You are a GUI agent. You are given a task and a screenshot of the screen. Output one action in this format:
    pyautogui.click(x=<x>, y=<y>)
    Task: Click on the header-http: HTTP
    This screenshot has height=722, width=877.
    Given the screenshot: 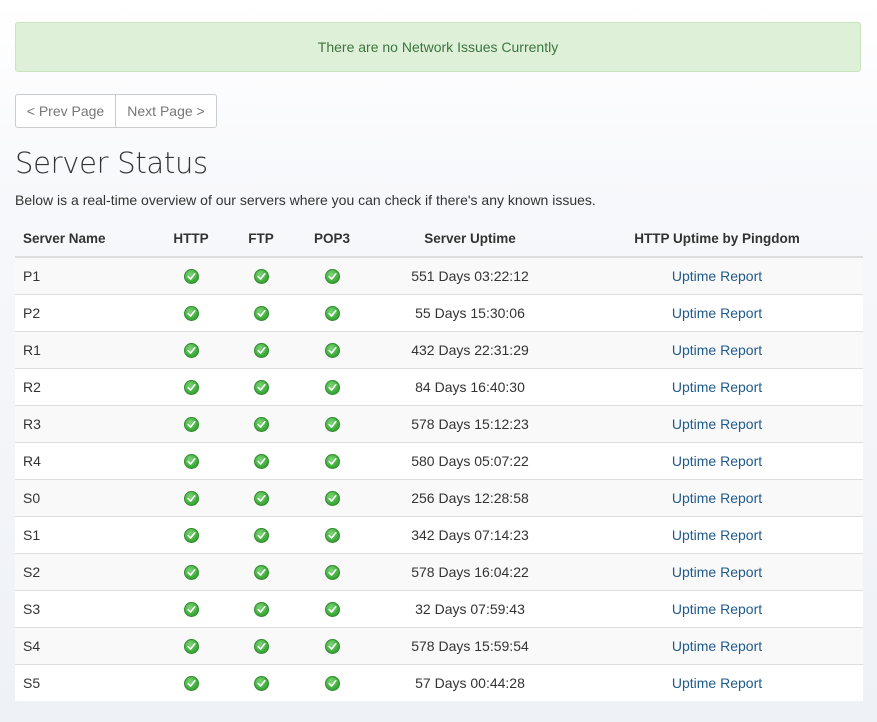 What is the action you would take?
    pyautogui.click(x=191, y=239)
    